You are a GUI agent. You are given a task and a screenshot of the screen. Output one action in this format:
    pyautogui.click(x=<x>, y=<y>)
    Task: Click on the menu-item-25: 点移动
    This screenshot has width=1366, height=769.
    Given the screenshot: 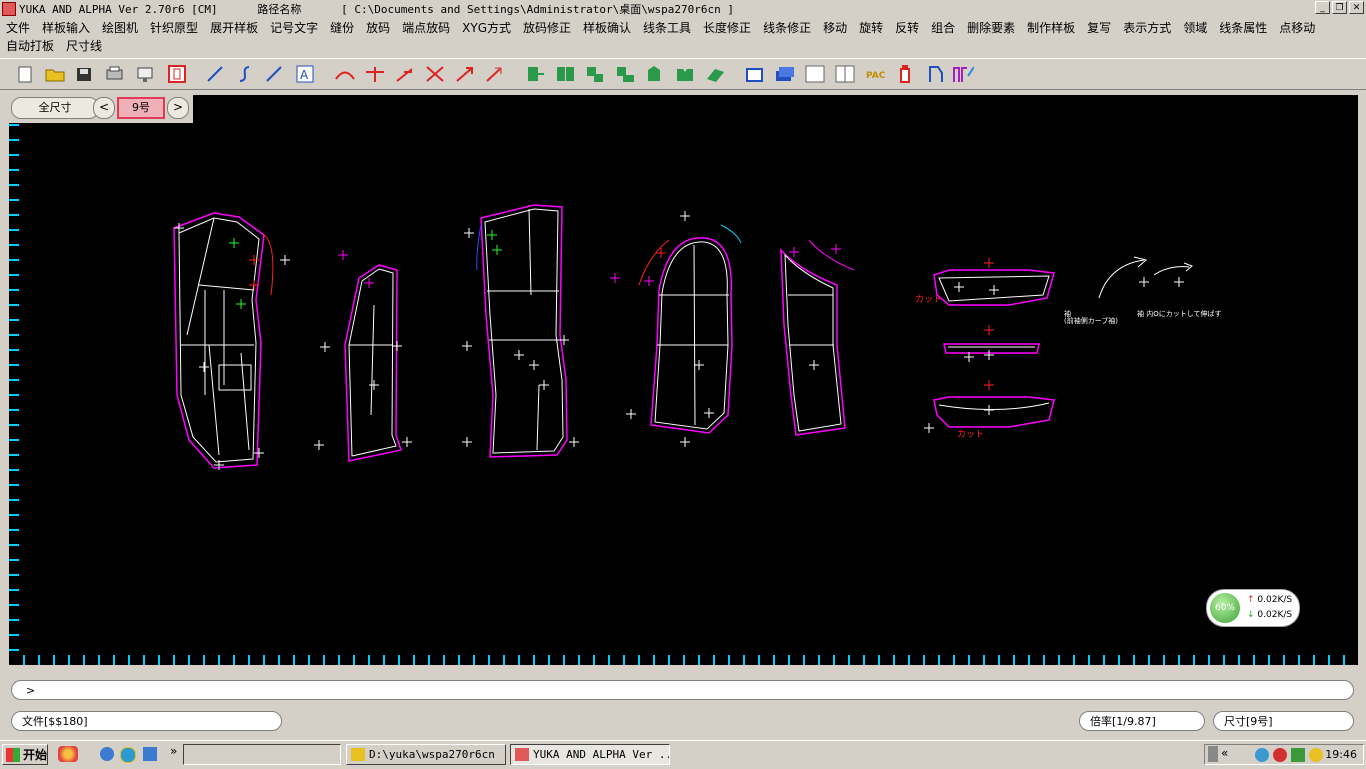 What is the action you would take?
    pyautogui.click(x=1297, y=27)
    